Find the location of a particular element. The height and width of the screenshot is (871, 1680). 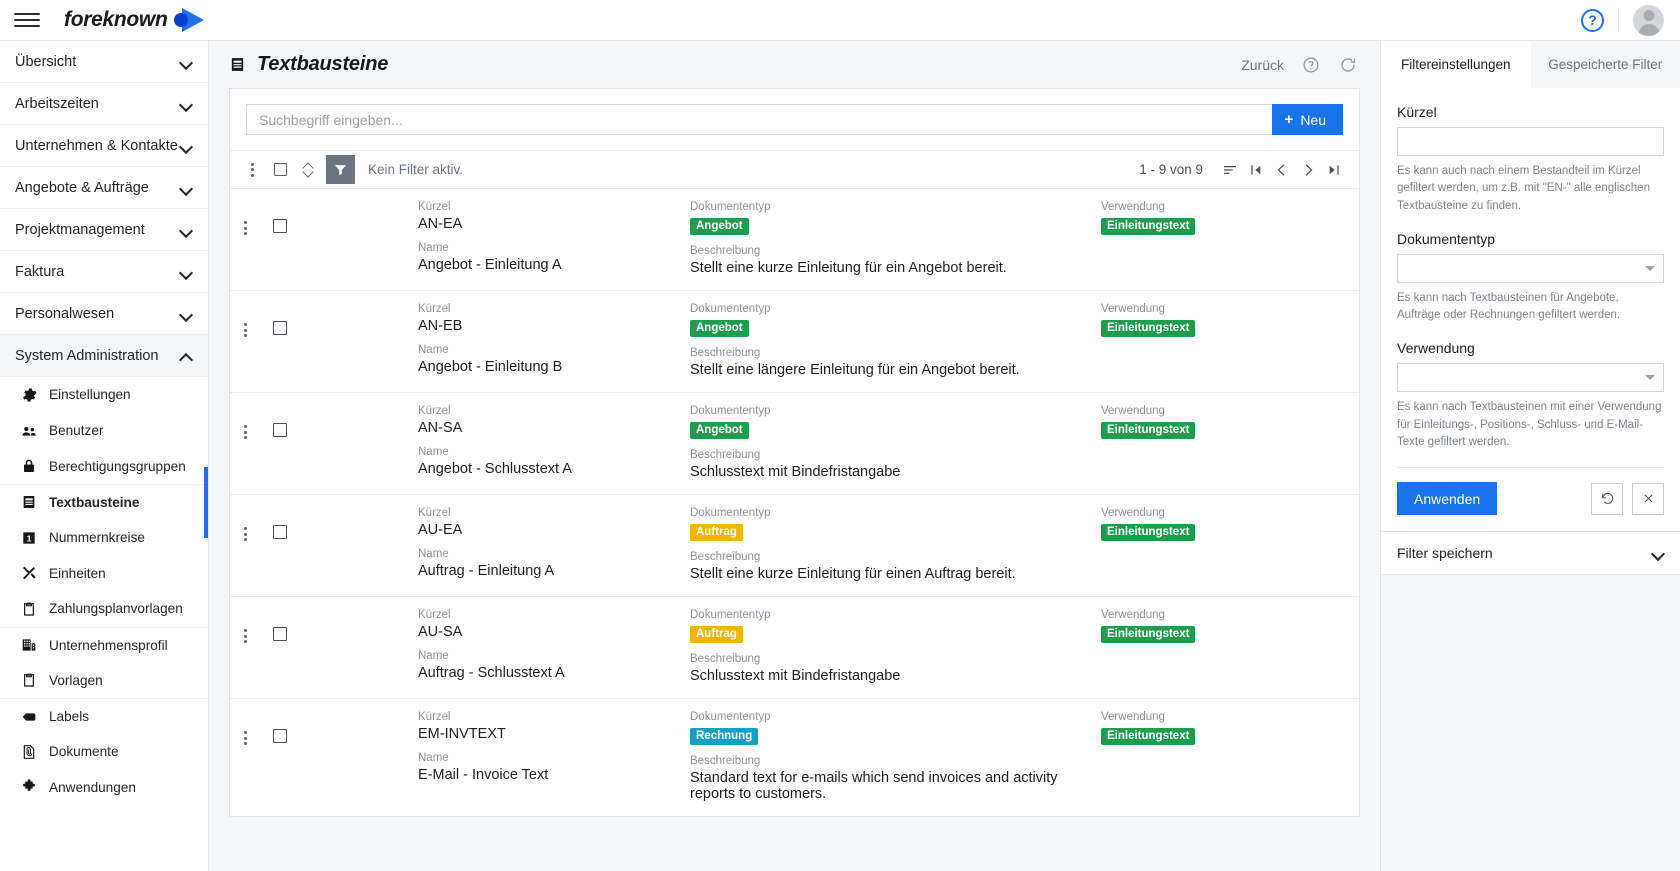

sidebar-item-dokumente: Dokumente is located at coordinates (104, 752).